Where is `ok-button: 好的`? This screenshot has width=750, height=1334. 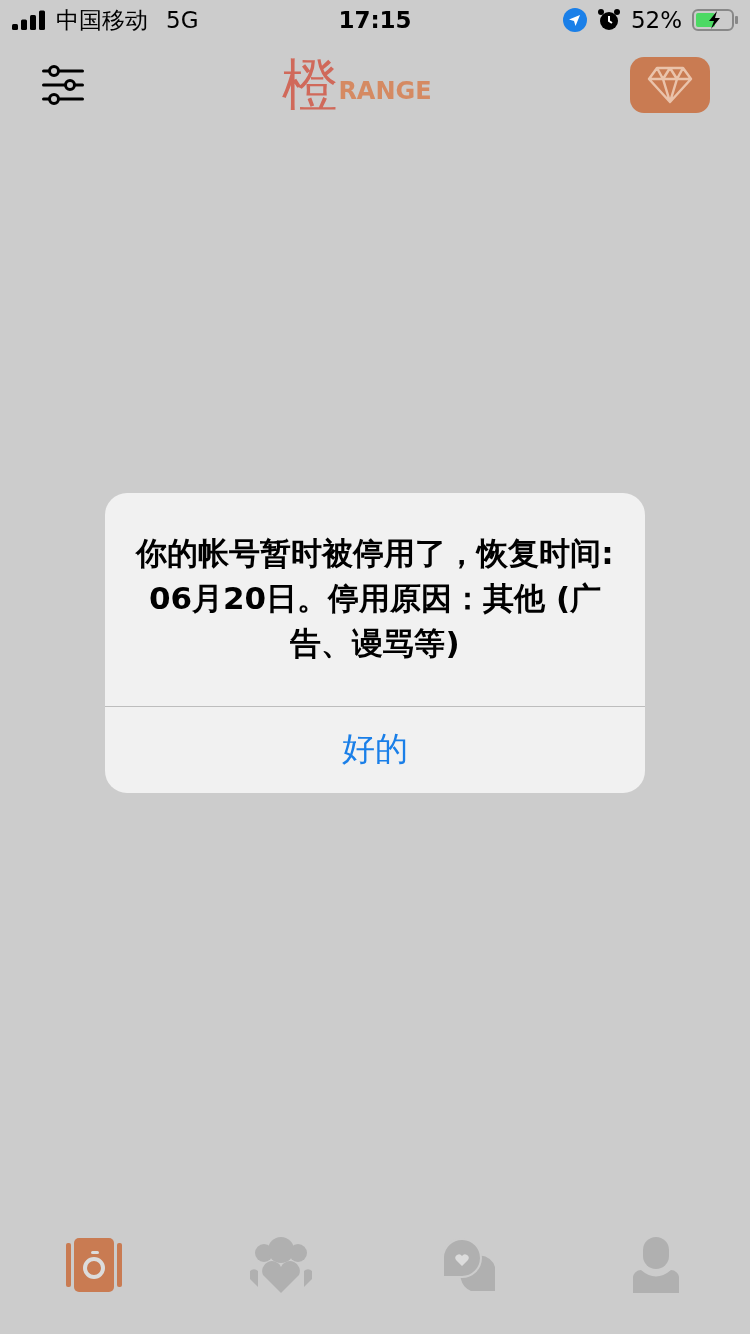 ok-button: 好的 is located at coordinates (375, 749).